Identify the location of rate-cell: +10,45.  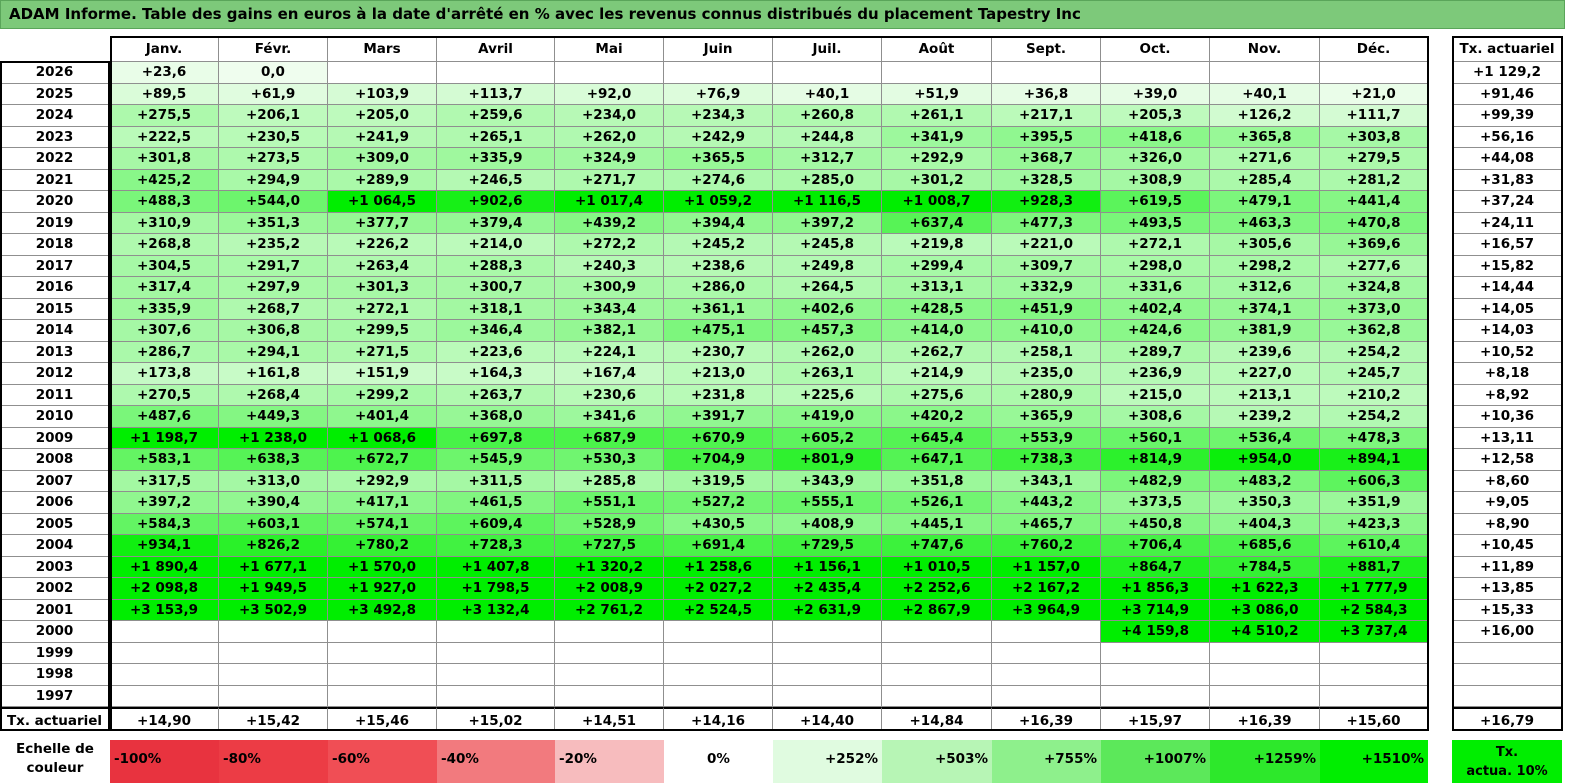
(1507, 546).